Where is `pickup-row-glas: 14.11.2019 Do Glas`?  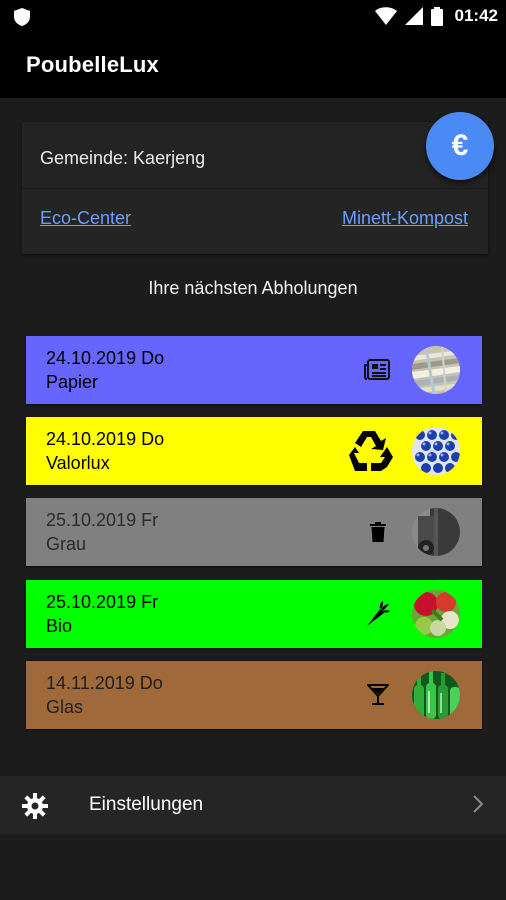 pickup-row-glas: 14.11.2019 Do Glas is located at coordinates (254, 695).